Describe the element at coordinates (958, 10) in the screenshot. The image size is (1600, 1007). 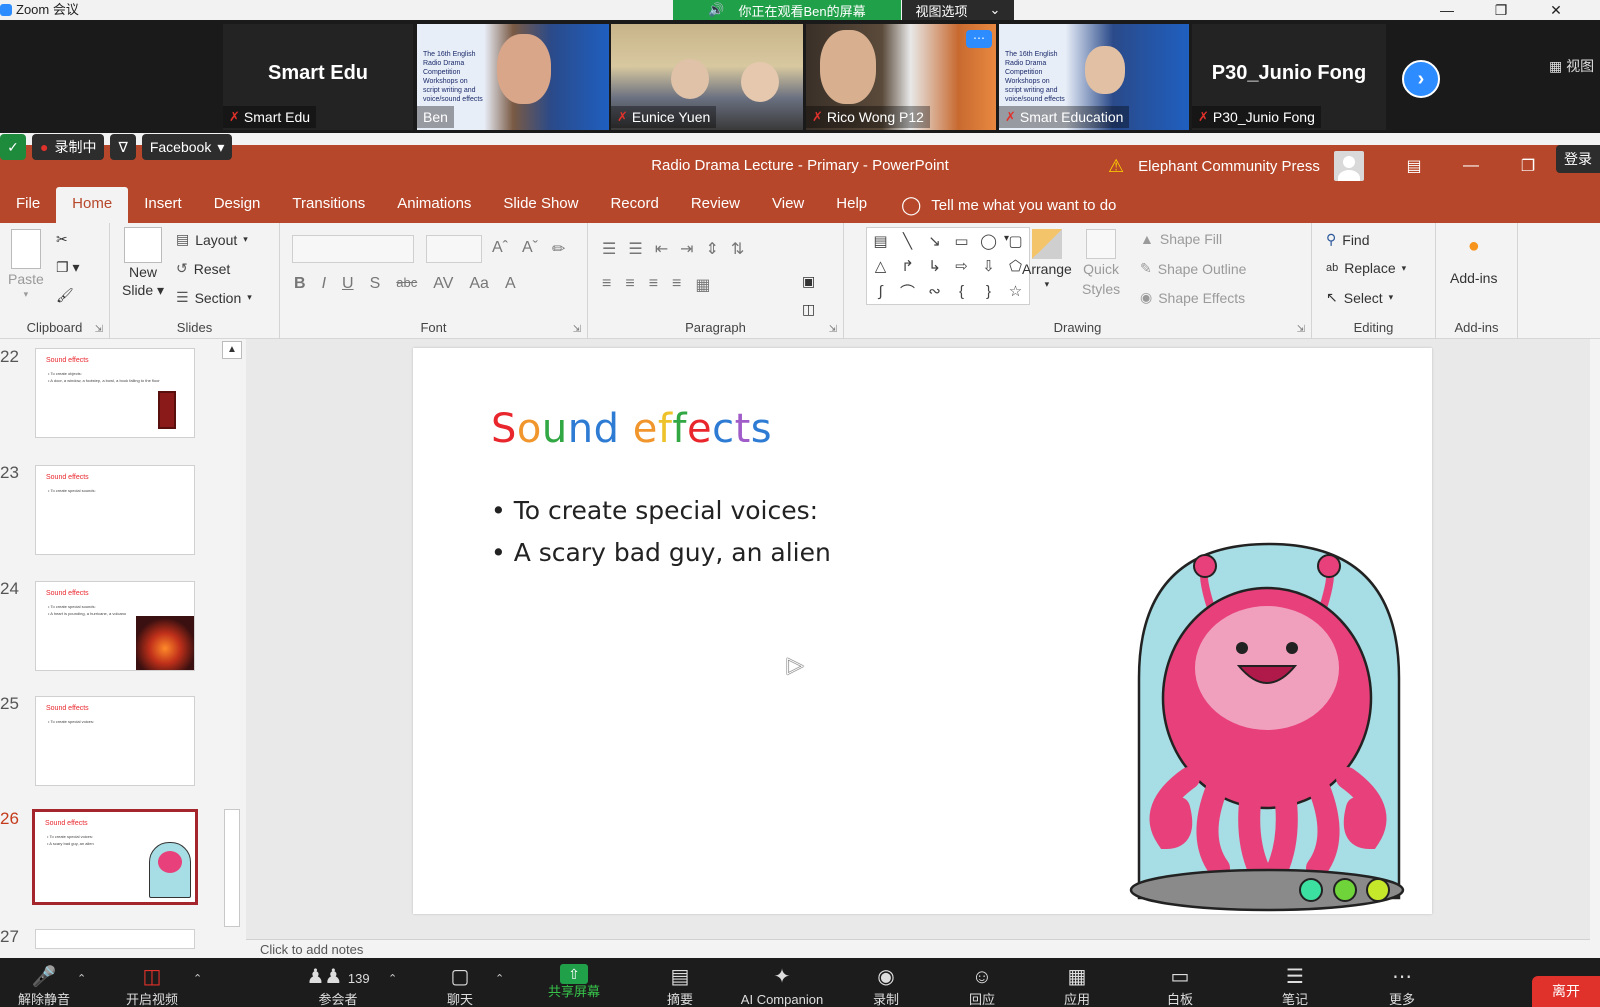
I see `view-options-button: 视图选项 ⌄` at that location.